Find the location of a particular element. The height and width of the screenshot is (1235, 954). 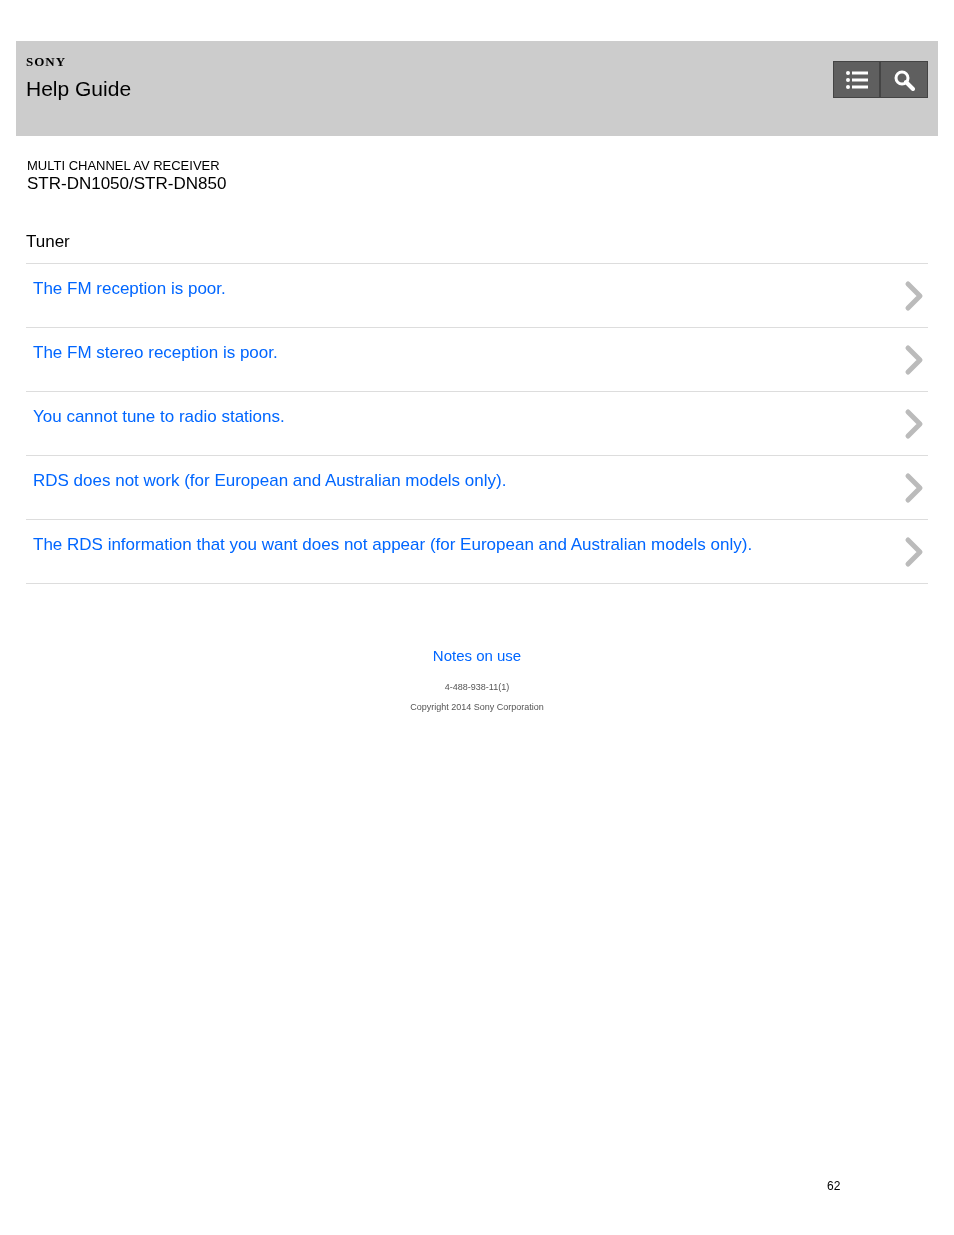

topic-link: RDS does not work (for European and Australian models only). is located at coordinates (477, 487).